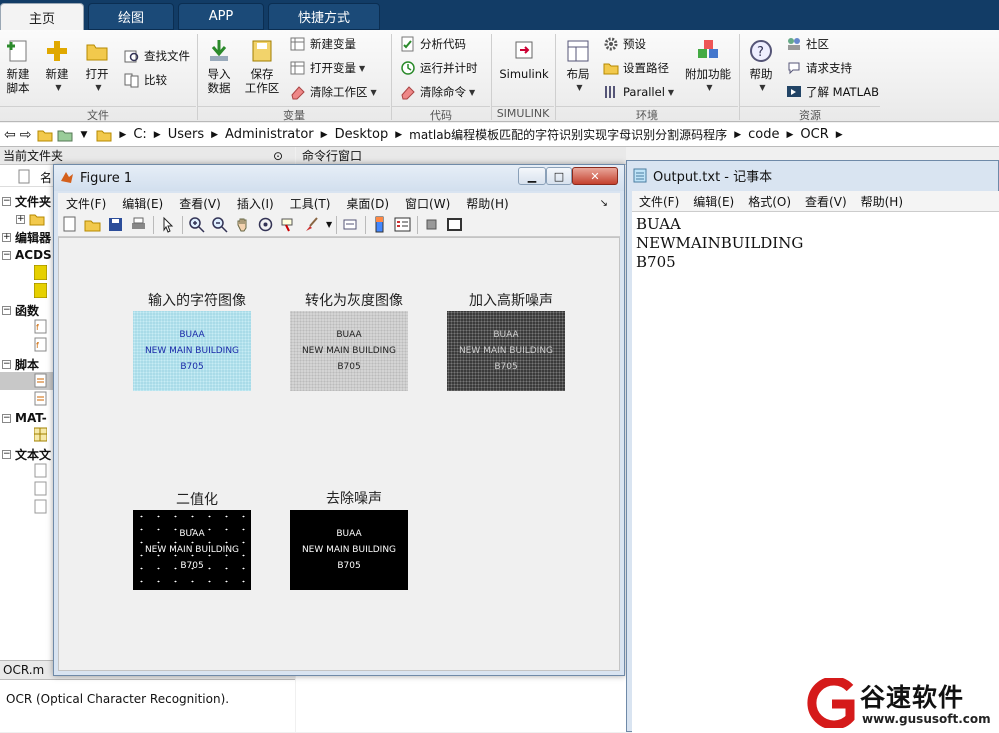 This screenshot has height=733, width=999. I want to click on open-variable-button: 打开变量 ▼, so click(327, 68).